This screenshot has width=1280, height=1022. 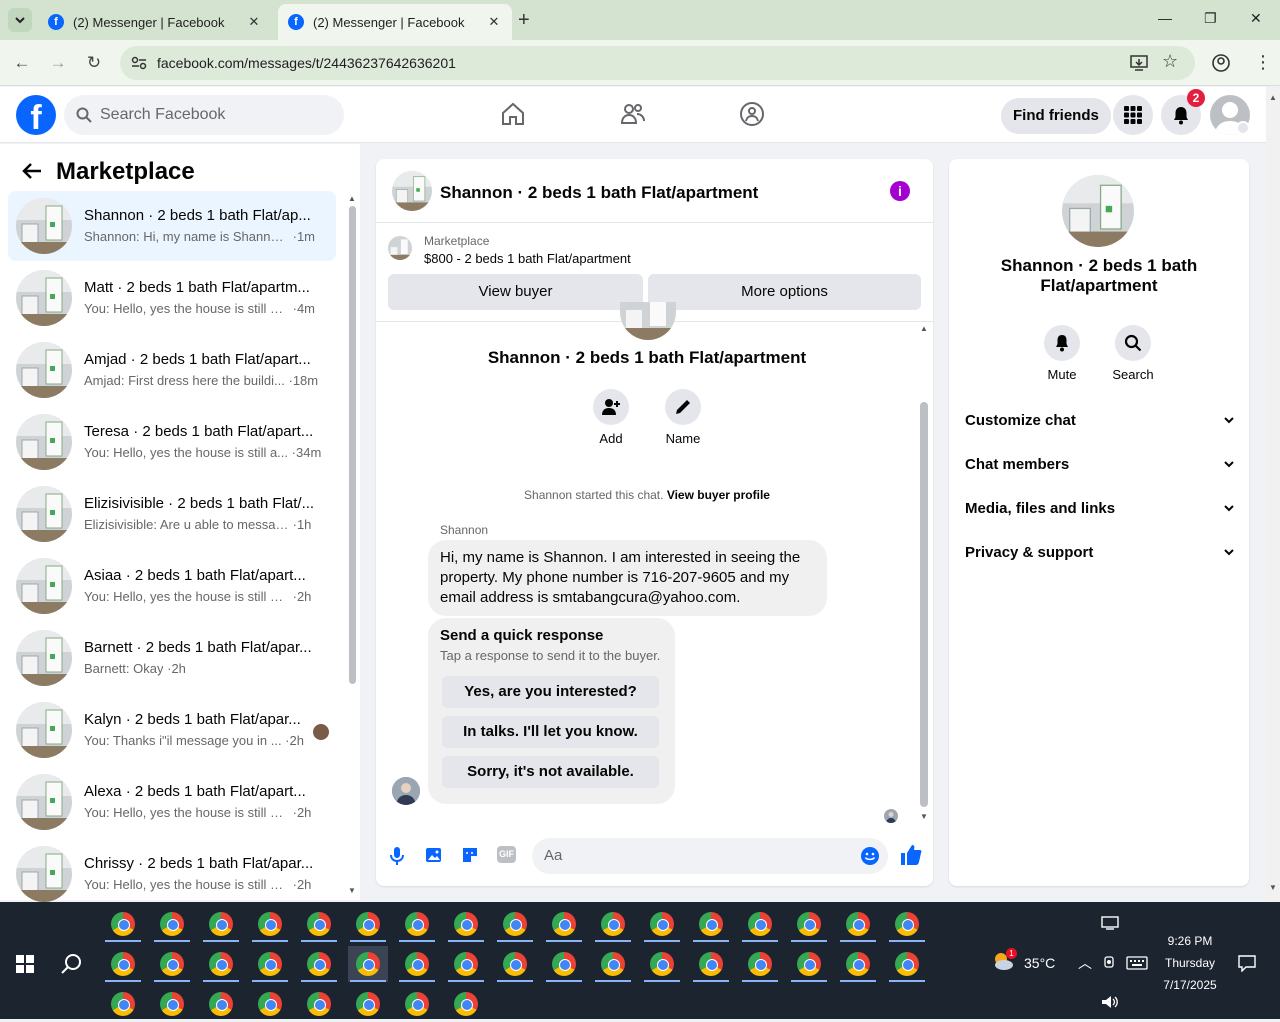 I want to click on groups-icon, so click(x=752, y=114).